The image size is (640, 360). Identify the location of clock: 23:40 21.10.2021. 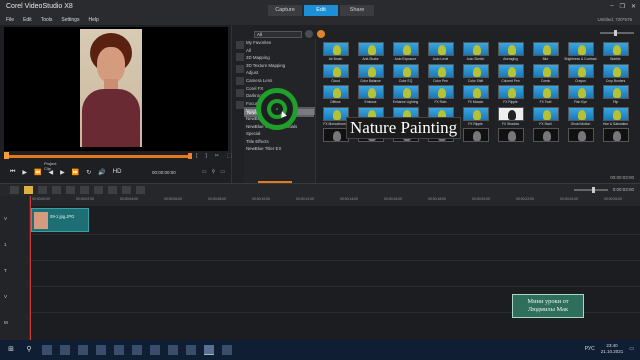
(612, 349).